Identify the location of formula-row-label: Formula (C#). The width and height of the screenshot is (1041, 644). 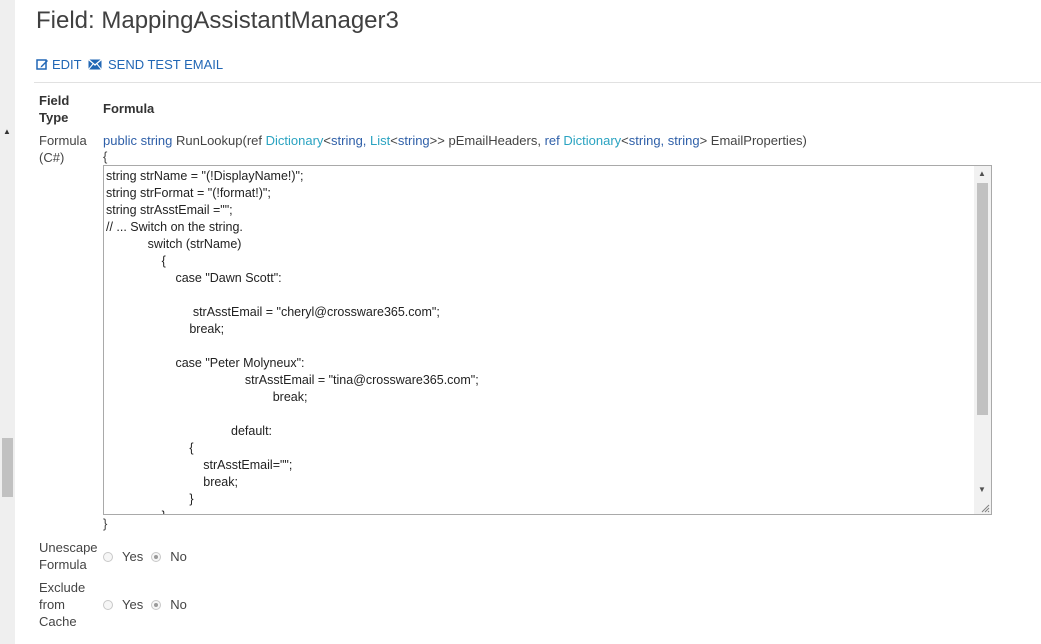
(63, 149).